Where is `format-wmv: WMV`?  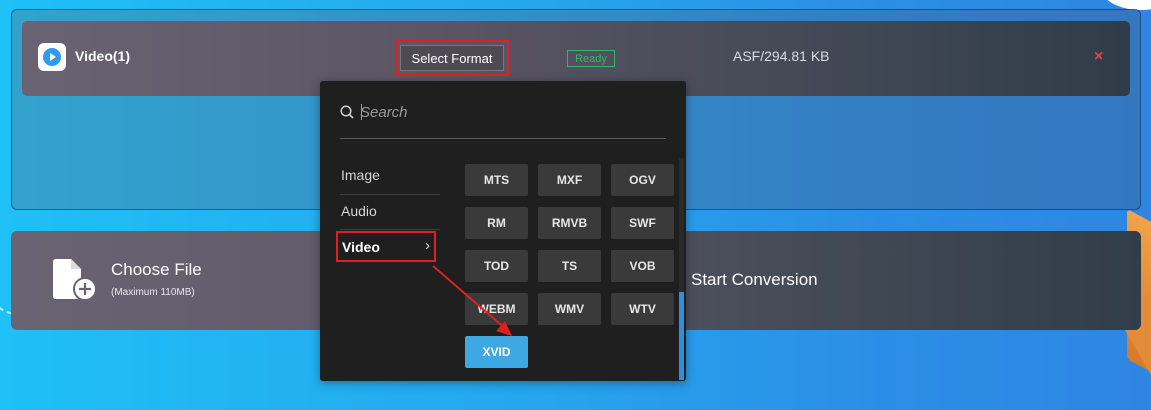
format-wmv: WMV is located at coordinates (569, 309).